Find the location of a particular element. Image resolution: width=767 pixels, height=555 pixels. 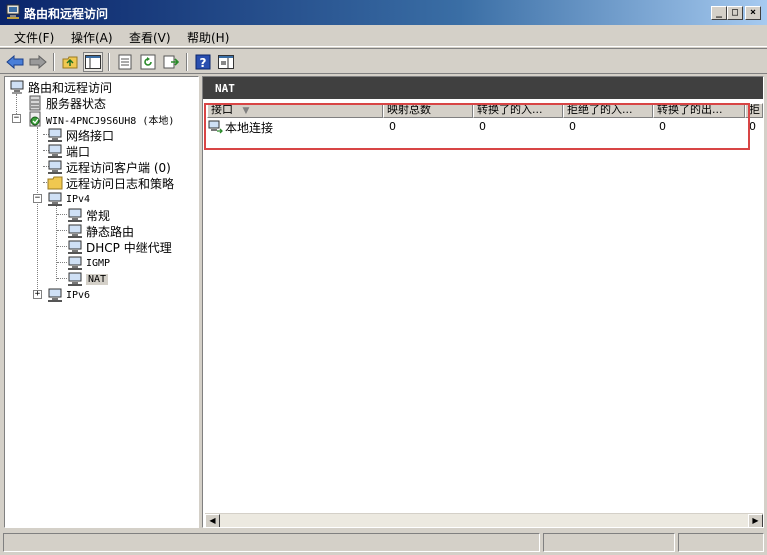

horizontal-scrollbar: ◀ ▶ is located at coordinates (484, 520).